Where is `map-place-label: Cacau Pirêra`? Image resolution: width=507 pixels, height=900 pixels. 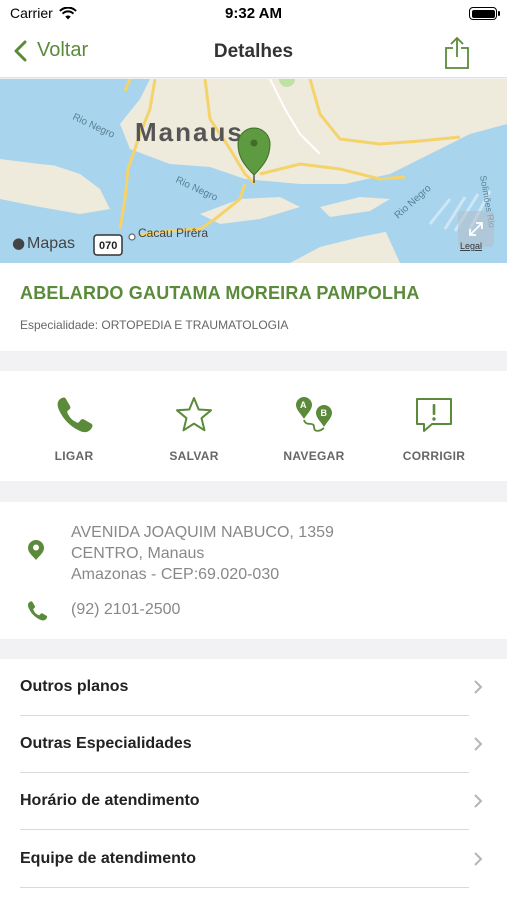 map-place-label: Cacau Pirêra is located at coordinates (173, 233).